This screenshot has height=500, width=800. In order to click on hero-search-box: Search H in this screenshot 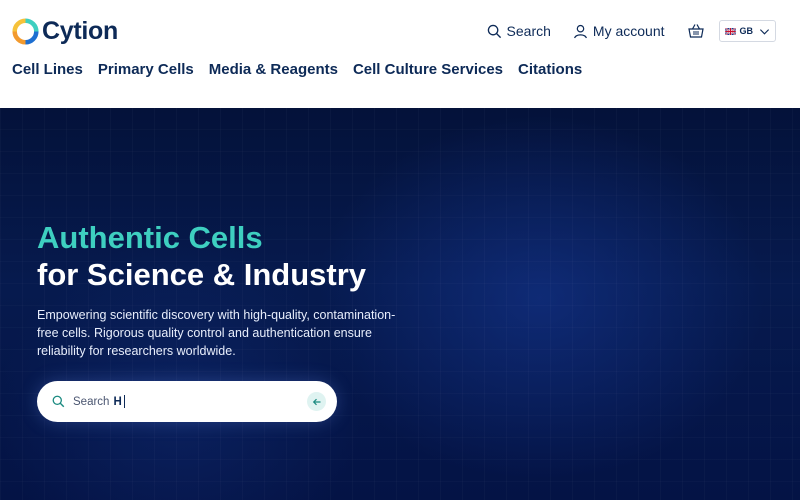, I will do `click(187, 401)`.